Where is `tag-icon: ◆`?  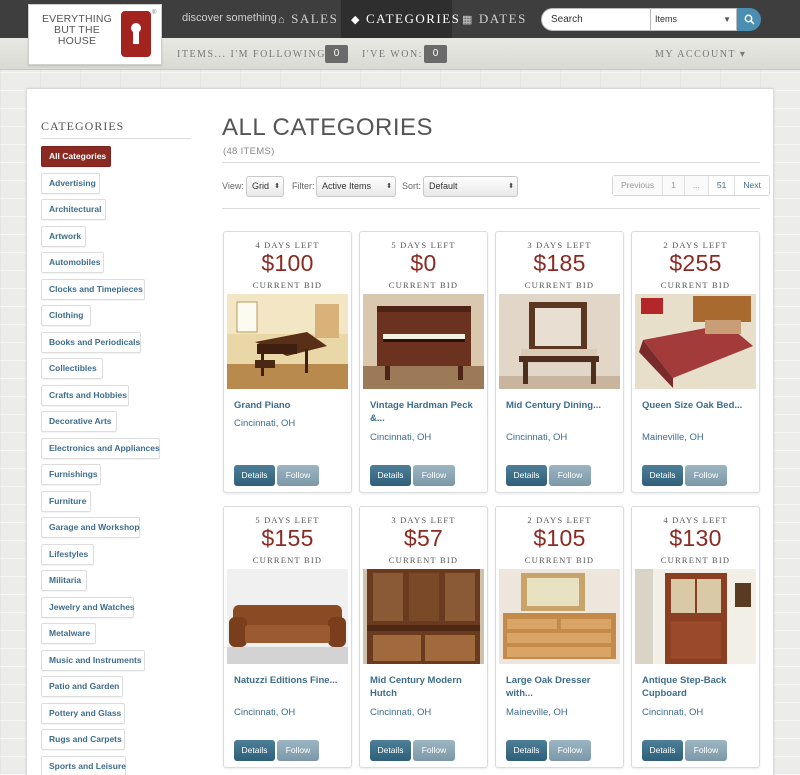
tag-icon: ◆ is located at coordinates (356, 20).